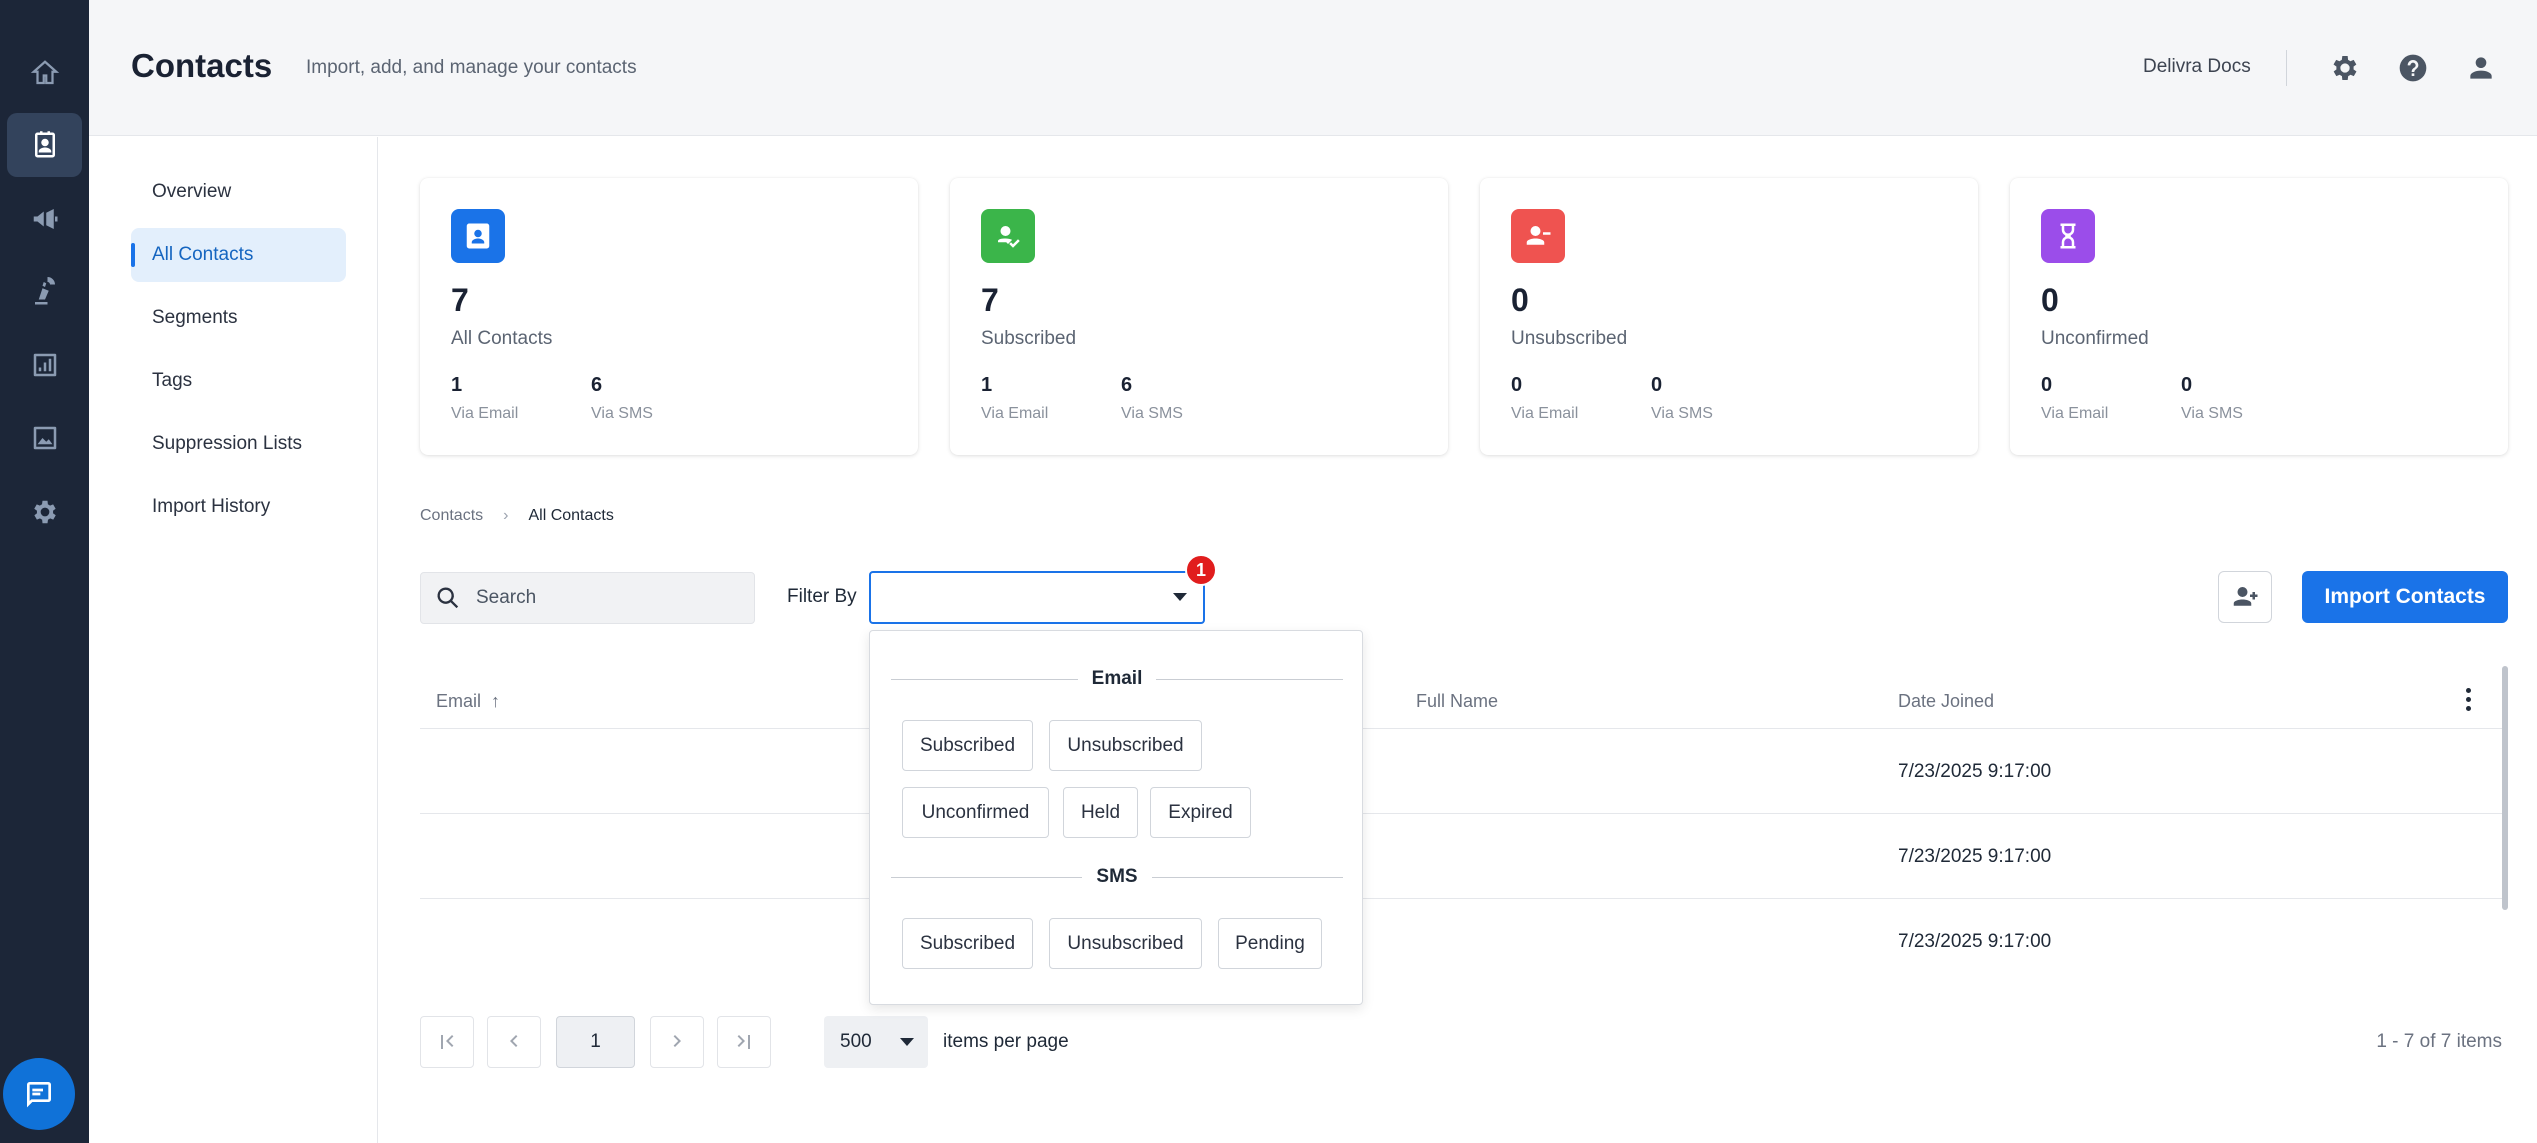 This screenshot has height=1143, width=2537. I want to click on column-menu-kebab-icon, so click(2468, 699).